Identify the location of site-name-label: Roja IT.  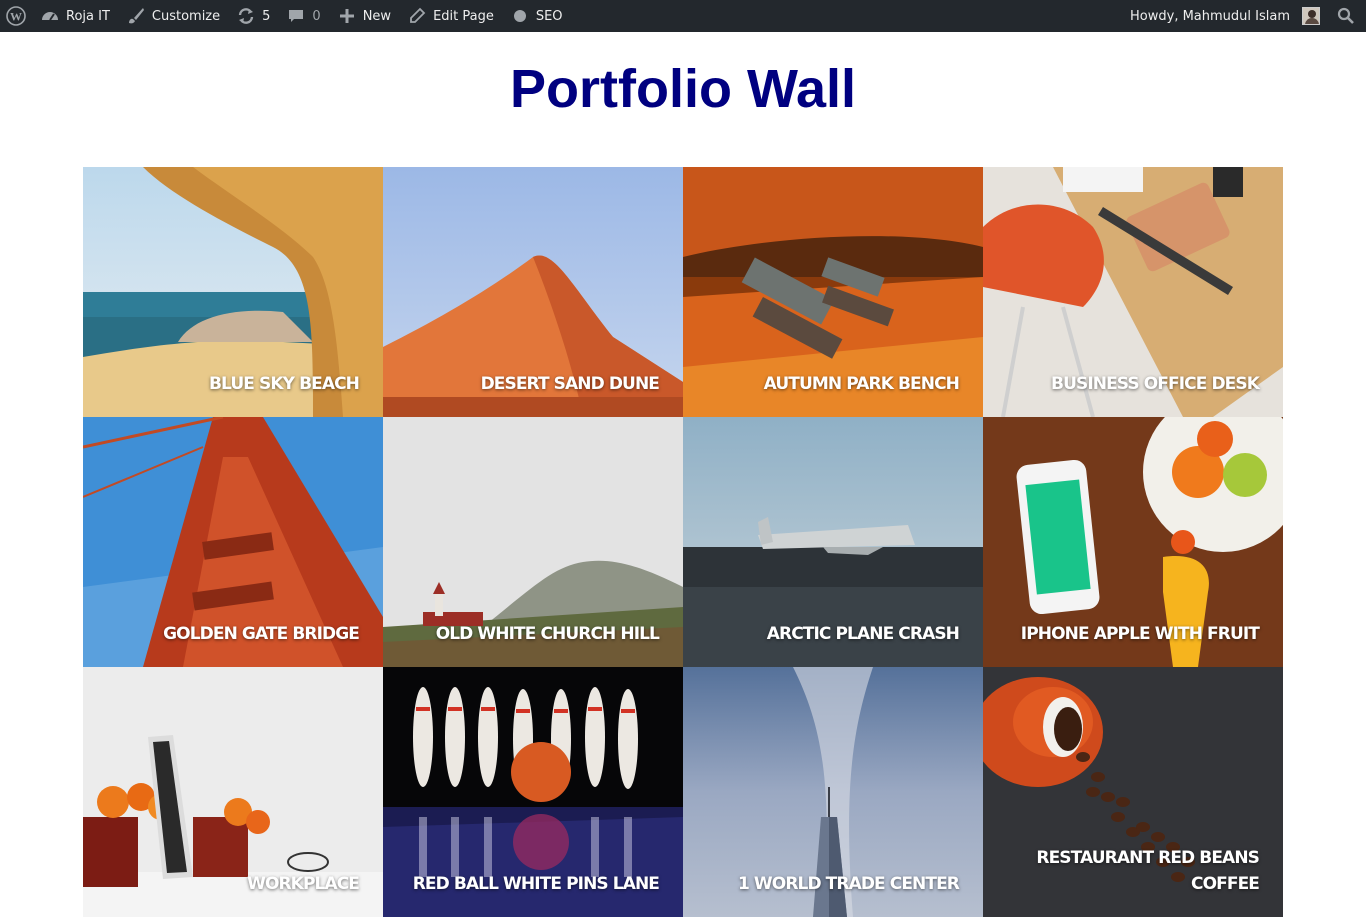
(88, 16).